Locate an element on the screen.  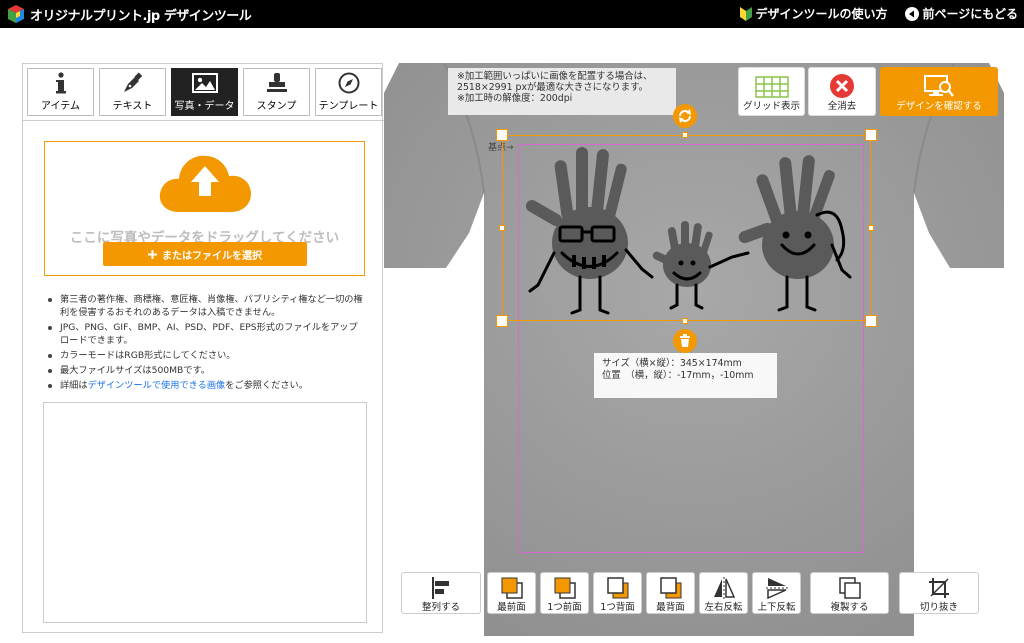
back-label: 前ページにもどる is located at coordinates (970, 14).